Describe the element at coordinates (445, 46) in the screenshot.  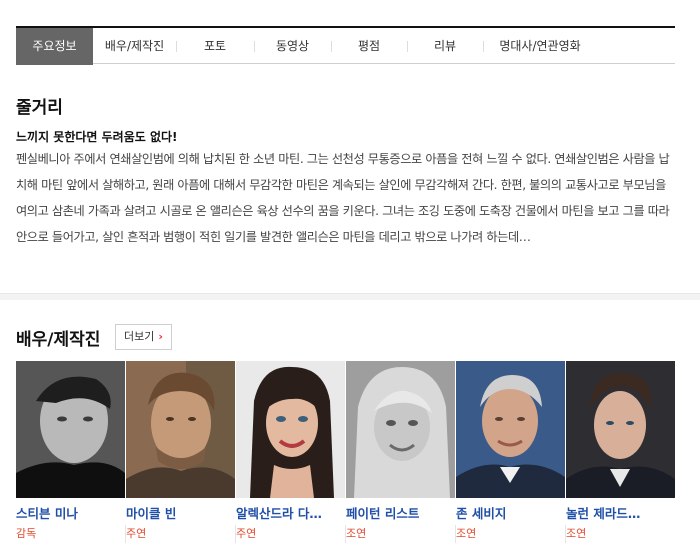
I see `tab-review: 리뷰` at that location.